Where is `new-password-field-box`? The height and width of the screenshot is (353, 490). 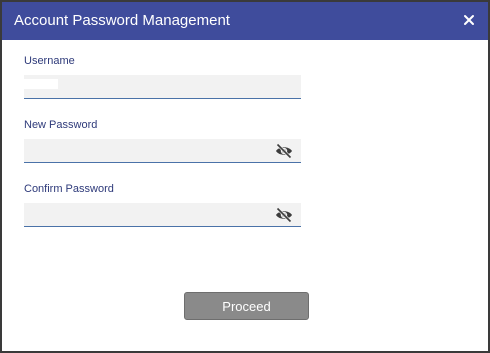
new-password-field-box is located at coordinates (162, 151).